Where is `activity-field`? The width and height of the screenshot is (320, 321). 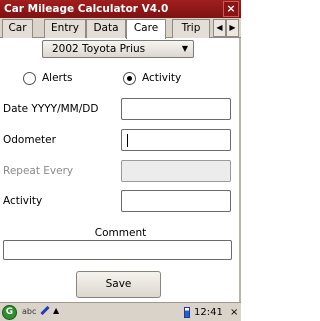
activity-field is located at coordinates (176, 201).